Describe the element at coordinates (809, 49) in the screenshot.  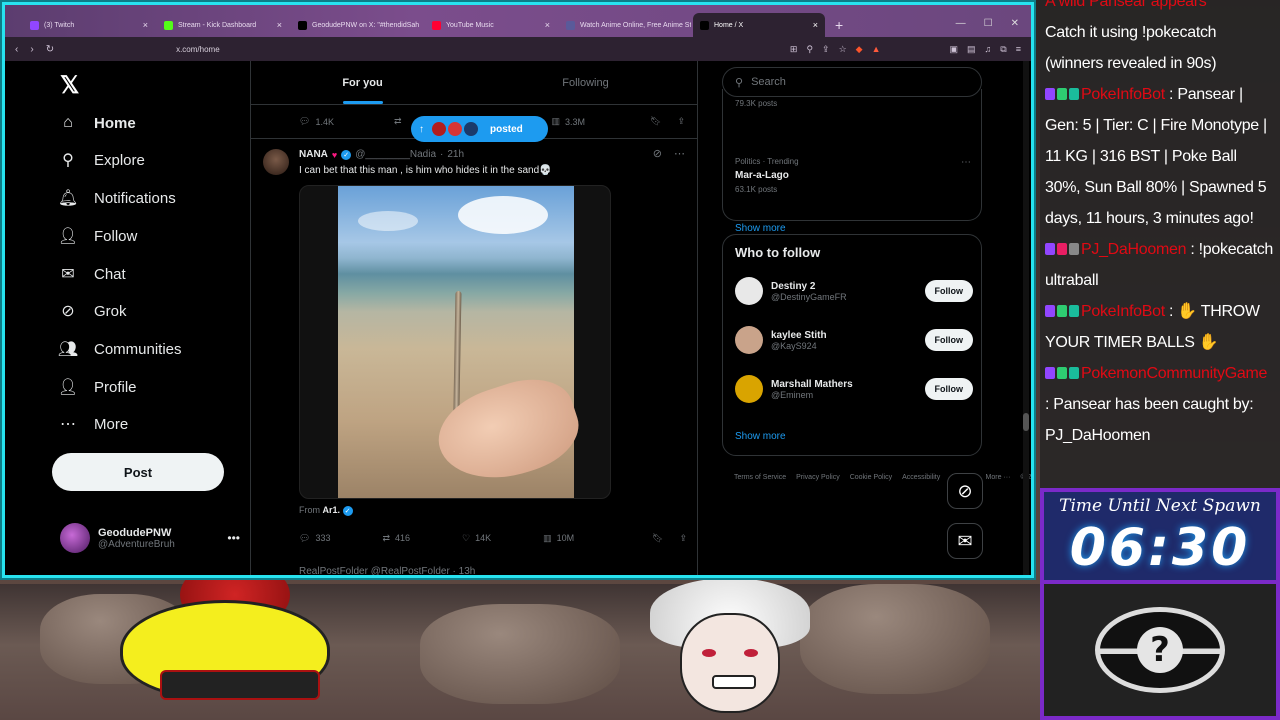
I see `zoom-icon: ⚲` at that location.